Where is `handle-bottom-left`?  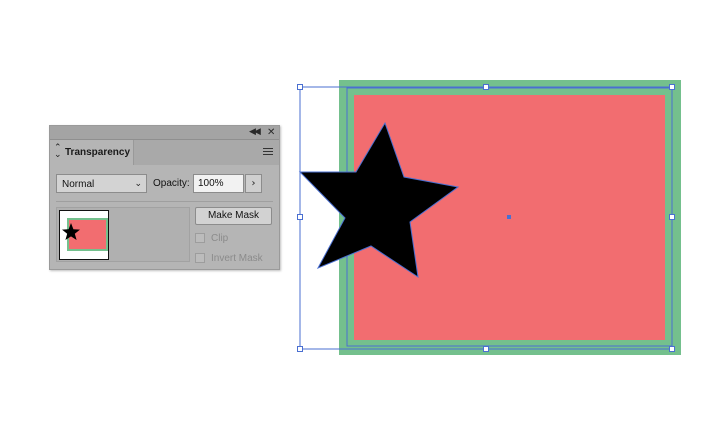 handle-bottom-left is located at coordinates (300, 349).